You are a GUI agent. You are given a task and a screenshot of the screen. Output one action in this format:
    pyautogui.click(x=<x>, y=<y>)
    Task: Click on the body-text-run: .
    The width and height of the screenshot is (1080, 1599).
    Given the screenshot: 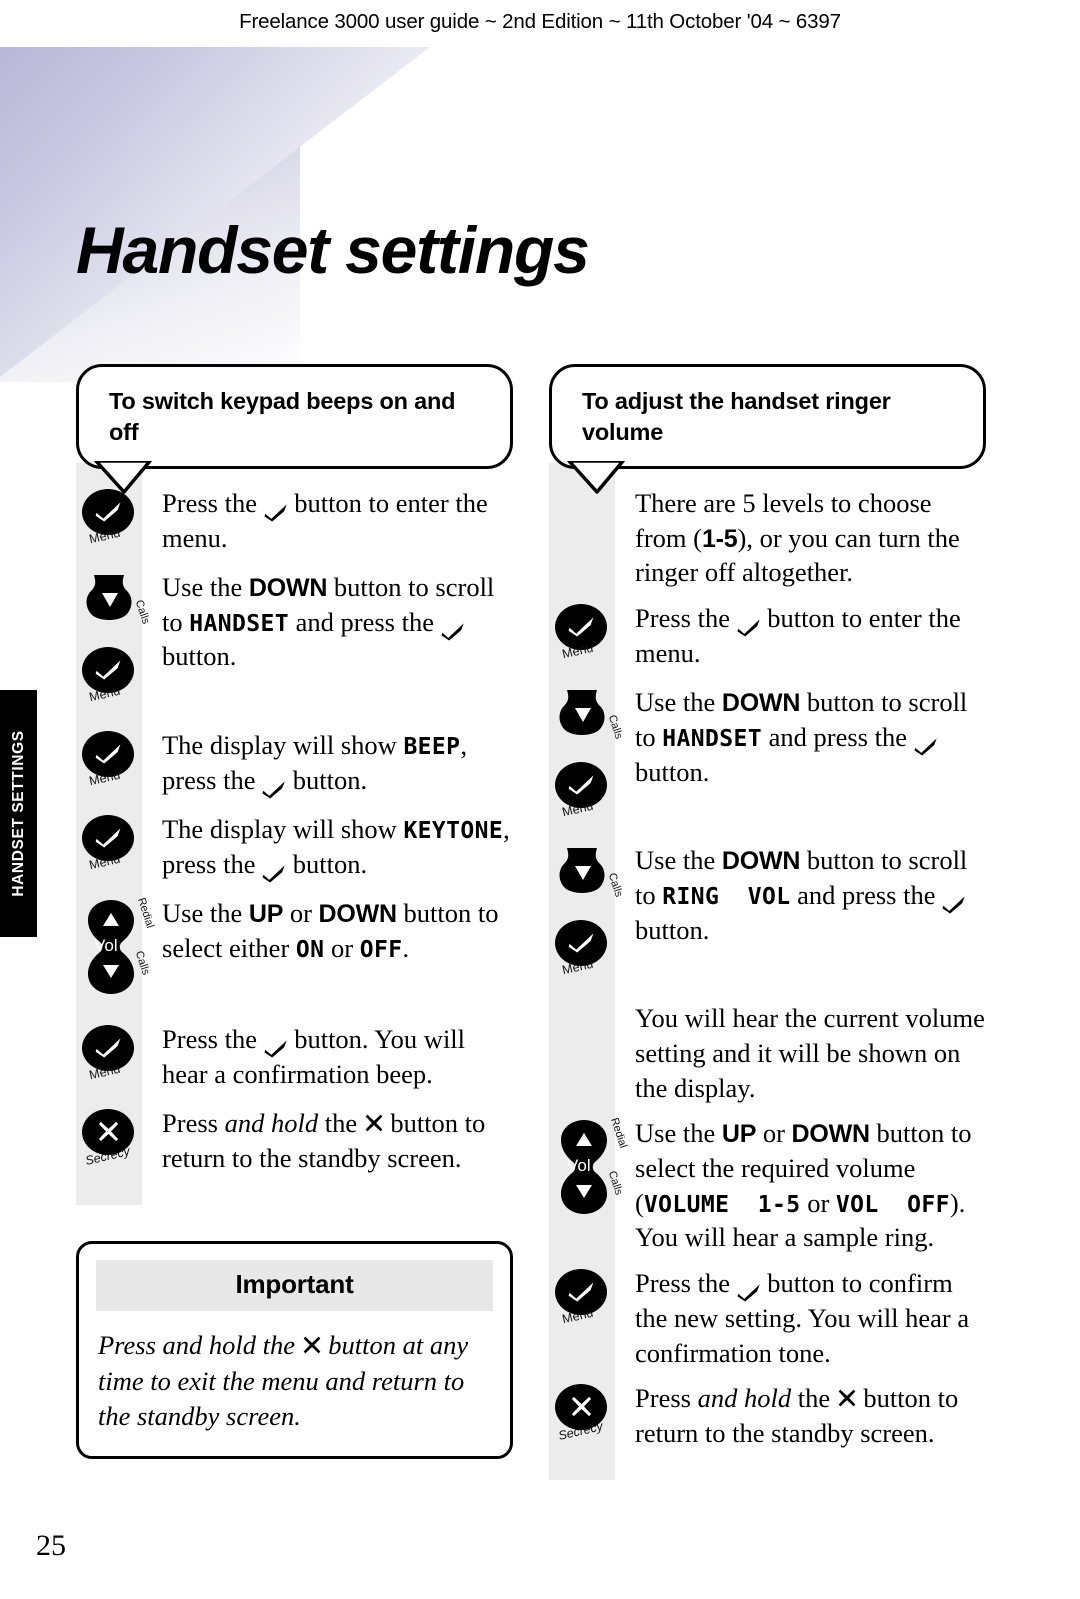 What is the action you would take?
    pyautogui.click(x=406, y=947)
    